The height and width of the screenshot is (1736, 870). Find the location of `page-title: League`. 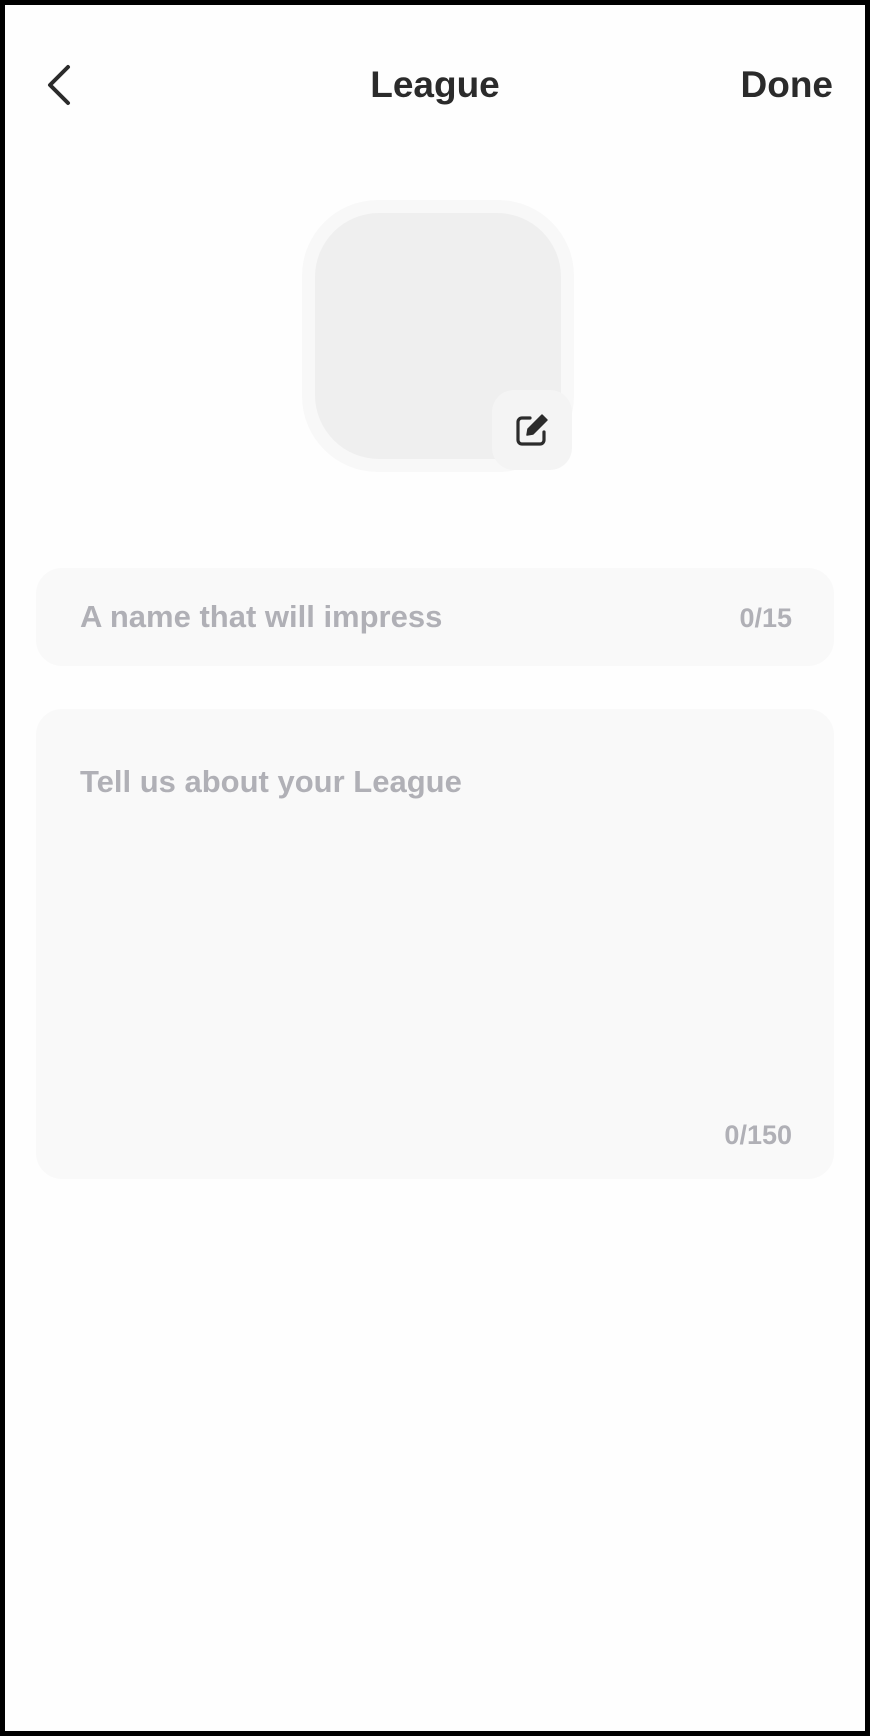

page-title: League is located at coordinates (435, 84).